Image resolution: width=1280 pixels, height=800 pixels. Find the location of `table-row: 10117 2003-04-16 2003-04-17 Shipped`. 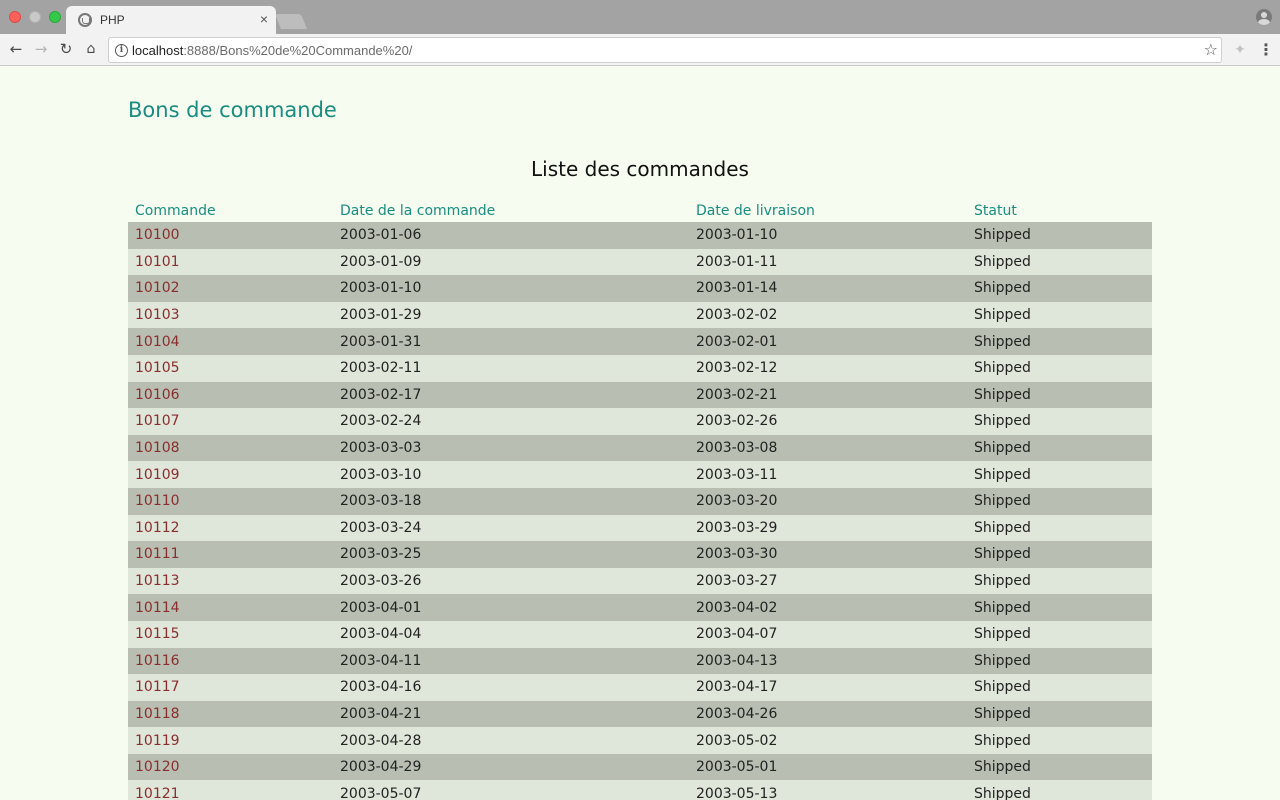

table-row: 10117 2003-04-16 2003-04-17 Shipped is located at coordinates (640, 687).